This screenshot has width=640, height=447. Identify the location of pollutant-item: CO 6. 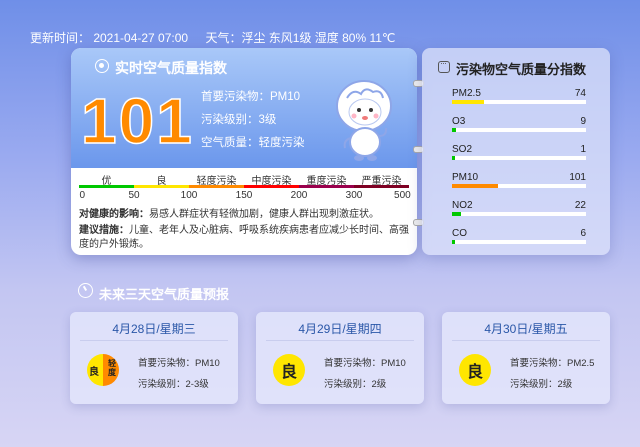
(519, 236).